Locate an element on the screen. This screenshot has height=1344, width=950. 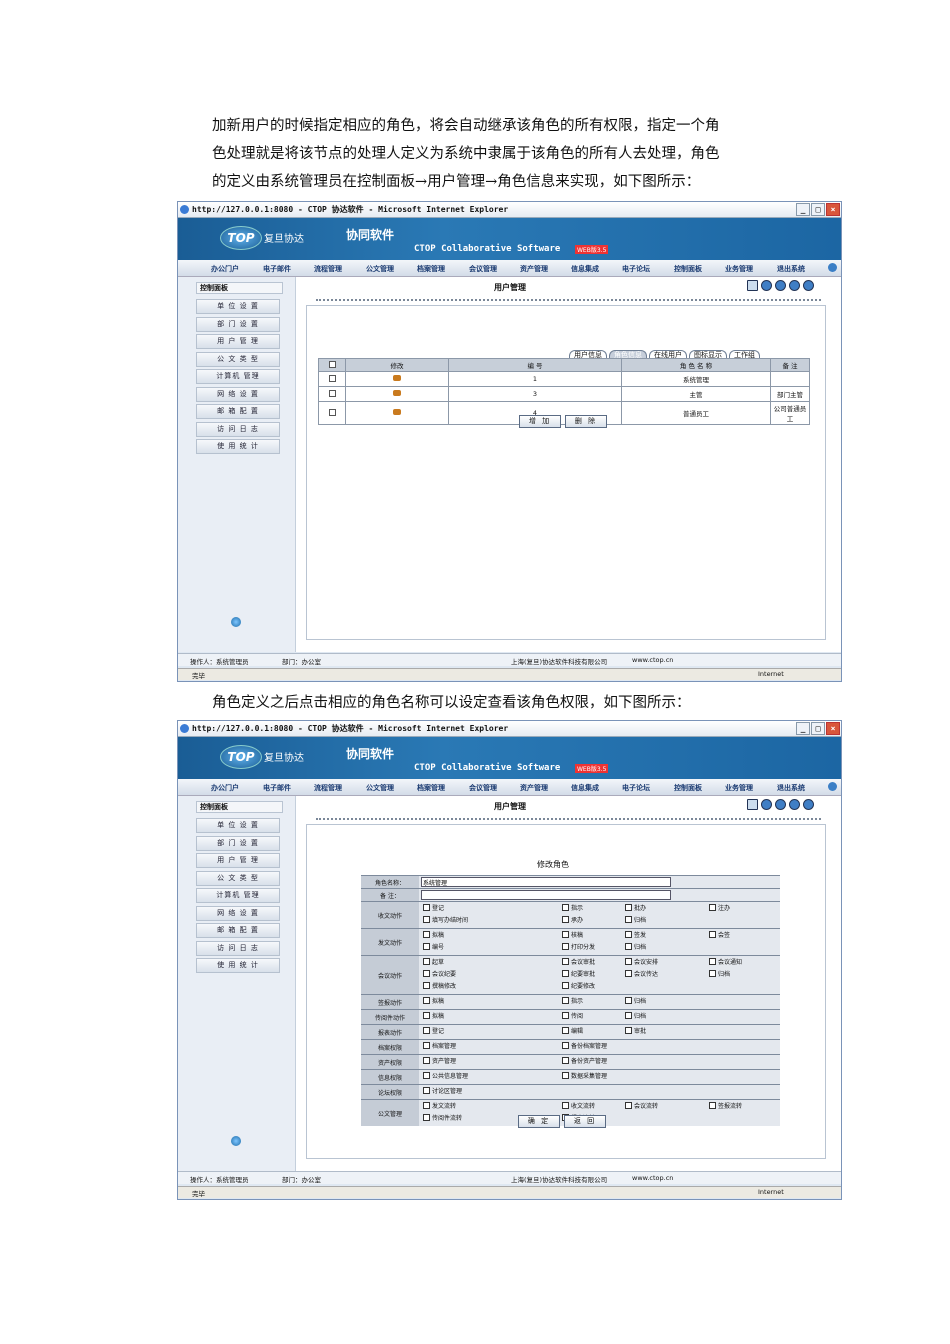
permission-checkbox: 收文流转 is located at coordinates (578, 1105).